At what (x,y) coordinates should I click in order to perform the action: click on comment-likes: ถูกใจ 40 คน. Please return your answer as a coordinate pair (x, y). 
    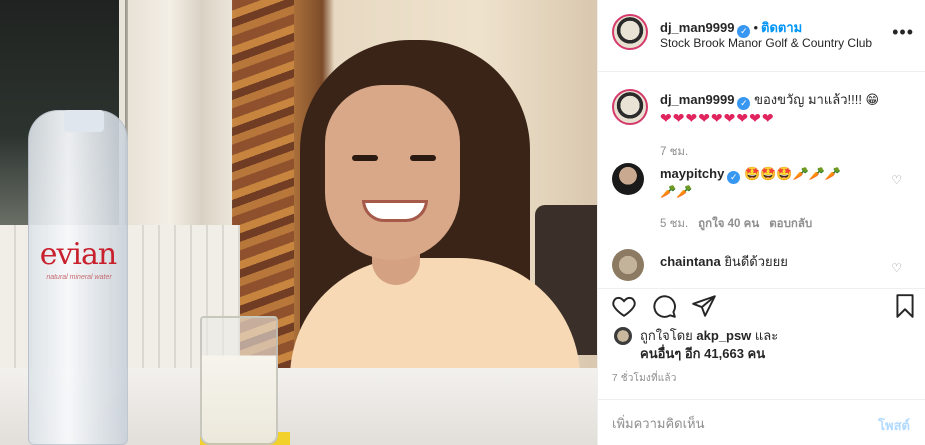
    Looking at the image, I should click on (728, 224).